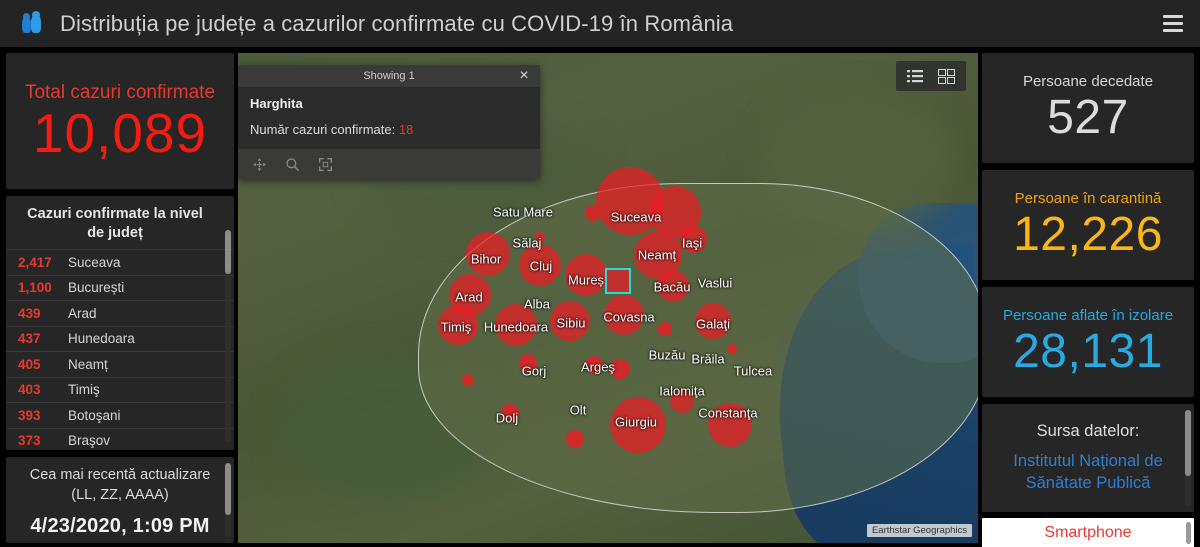 This screenshot has height=547, width=1200. What do you see at coordinates (29, 415) in the screenshot?
I see `county-case-count: 393` at bounding box center [29, 415].